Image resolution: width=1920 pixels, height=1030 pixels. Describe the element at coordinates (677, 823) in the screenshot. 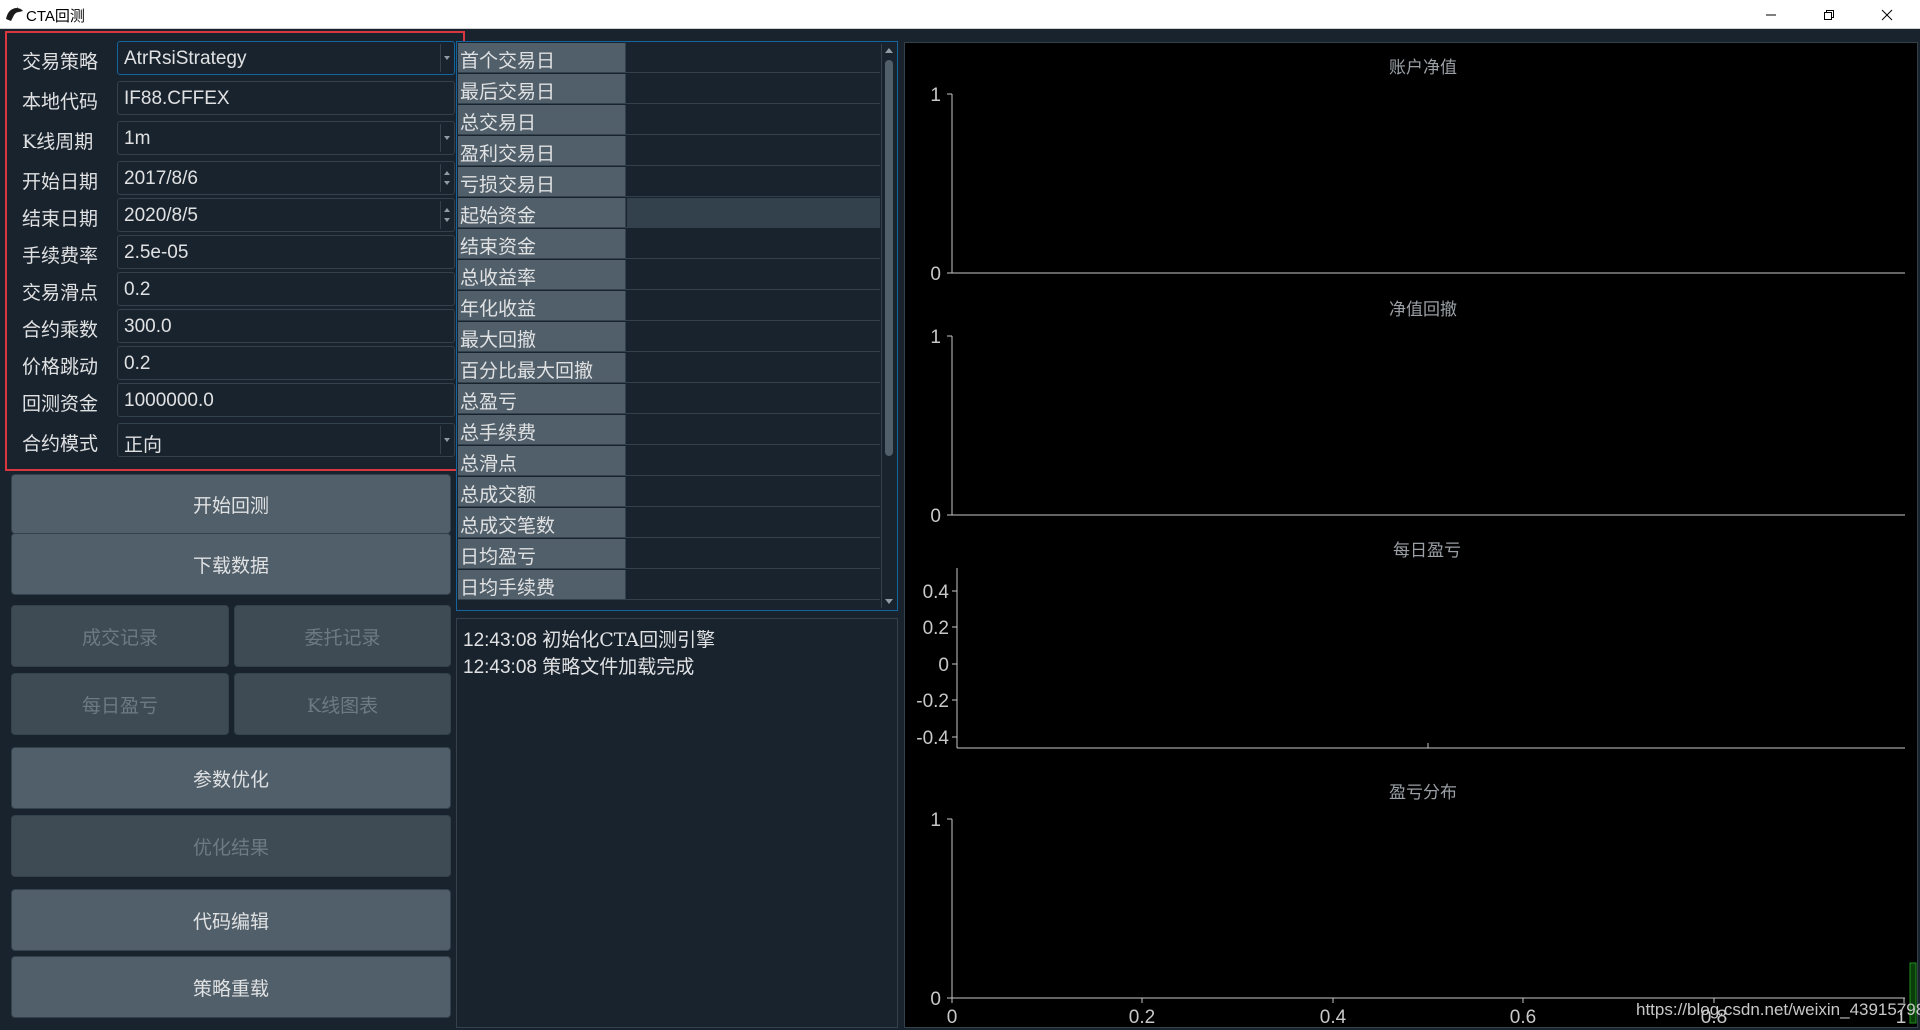

I see `log-panel: 12:43:08 初始化CTA回测引擎 12:43:08 策略文件加载完成` at that location.